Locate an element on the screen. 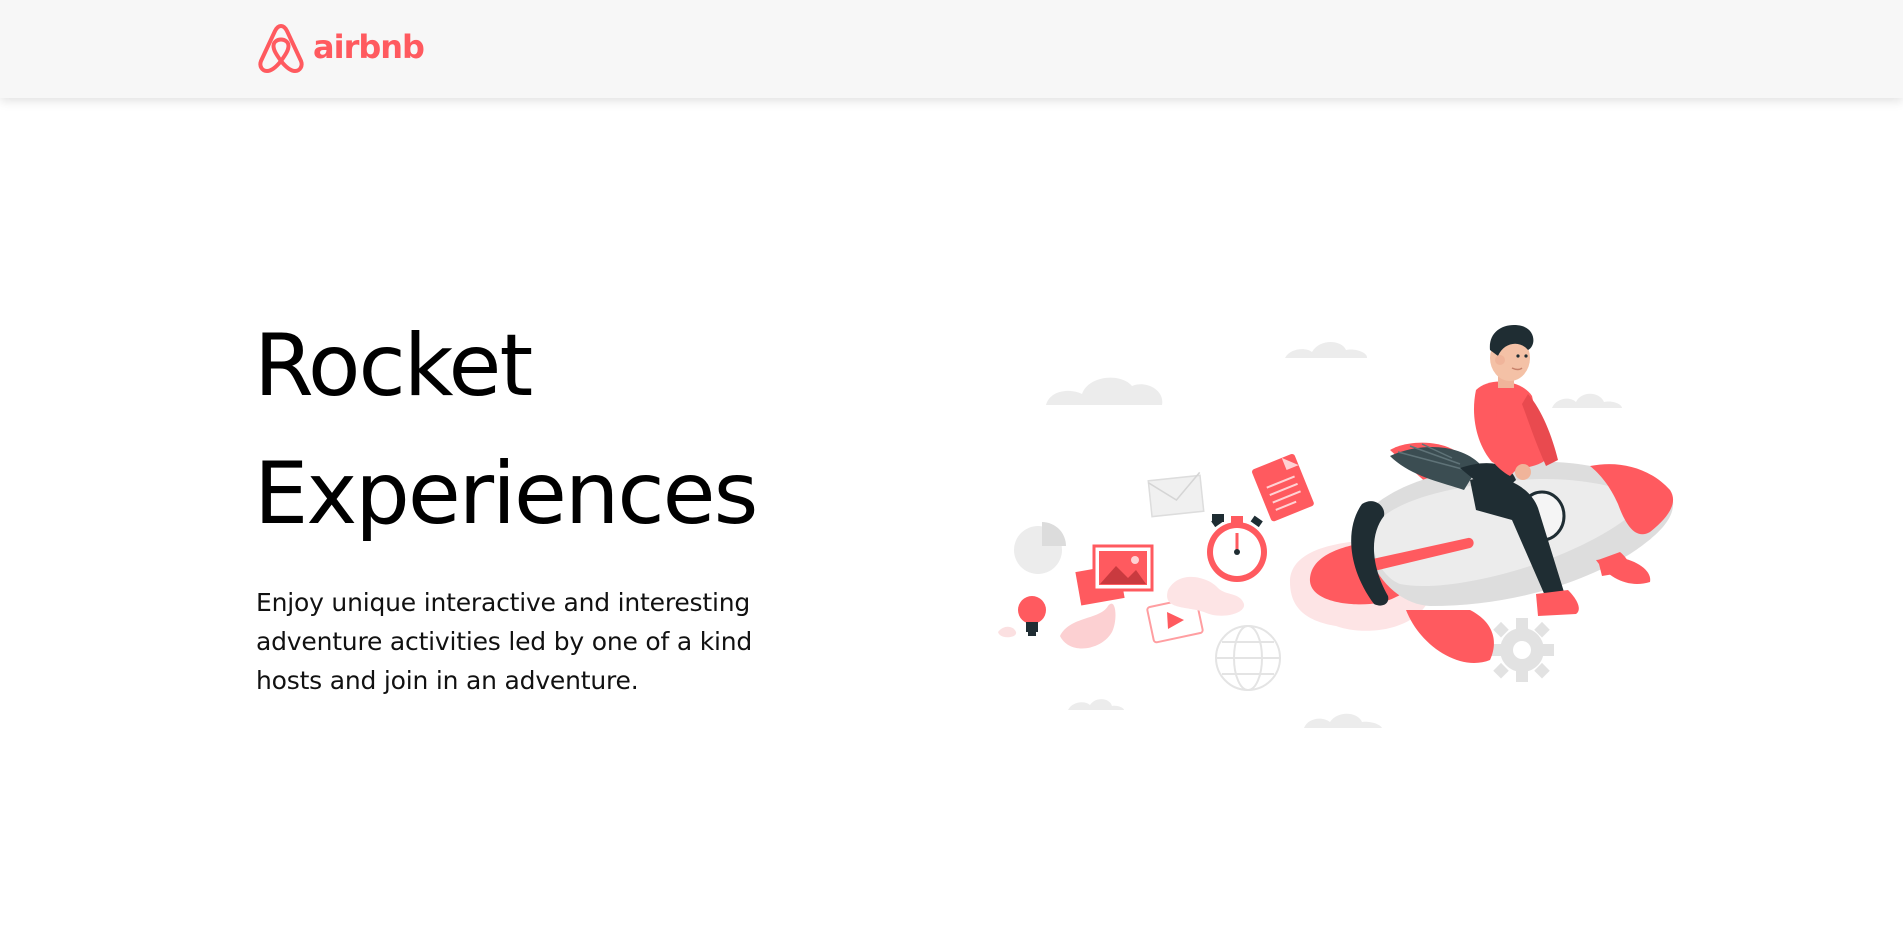 This screenshot has width=1903, height=947. site-header: airbnb is located at coordinates (951, 49).